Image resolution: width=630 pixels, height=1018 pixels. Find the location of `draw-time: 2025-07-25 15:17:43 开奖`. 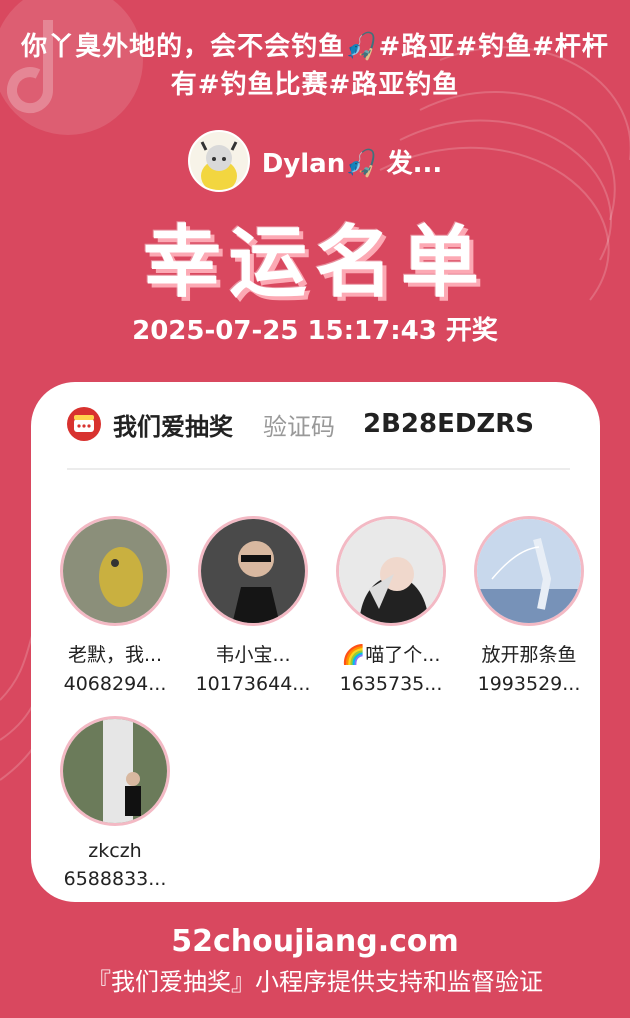

draw-time: 2025-07-25 15:17:43 开奖 is located at coordinates (315, 331).